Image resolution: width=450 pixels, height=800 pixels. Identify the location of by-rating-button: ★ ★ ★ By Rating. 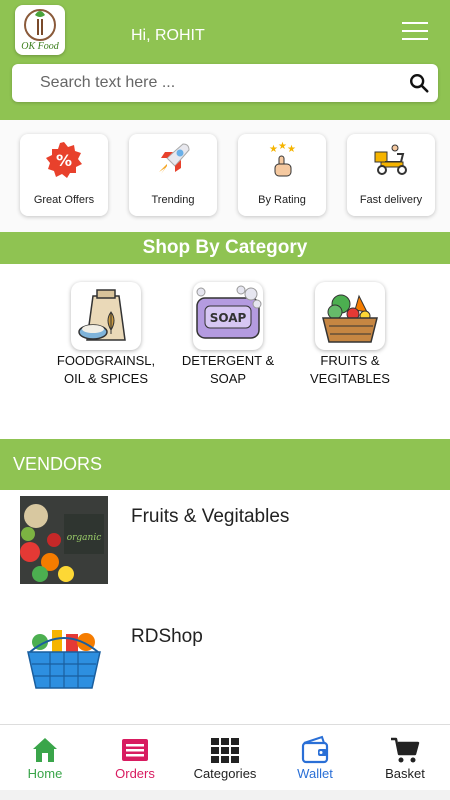
(282, 175).